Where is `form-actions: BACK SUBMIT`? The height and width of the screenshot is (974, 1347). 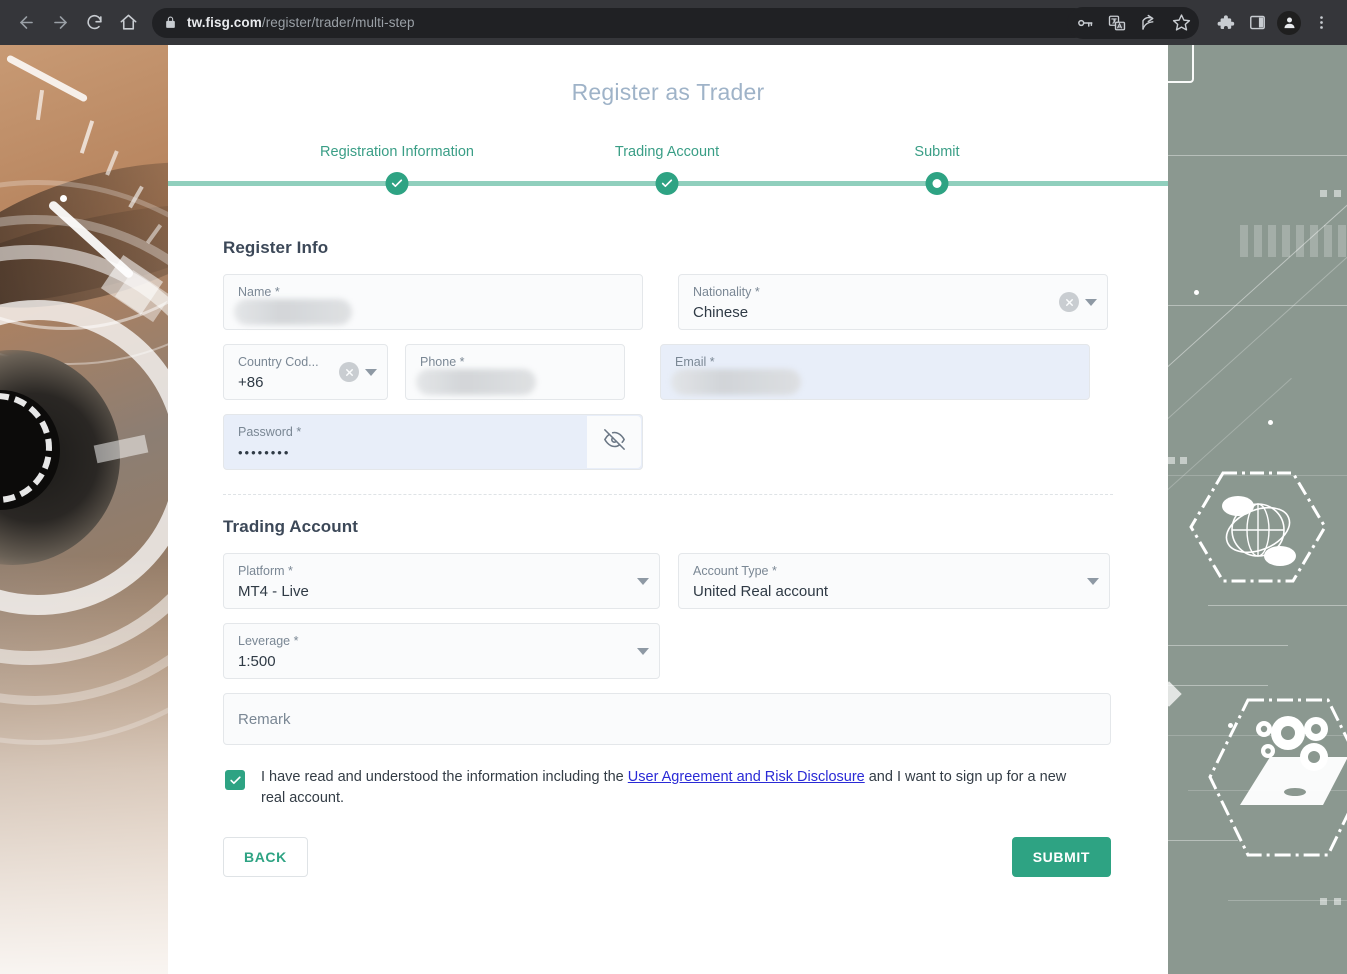 form-actions: BACK SUBMIT is located at coordinates (667, 857).